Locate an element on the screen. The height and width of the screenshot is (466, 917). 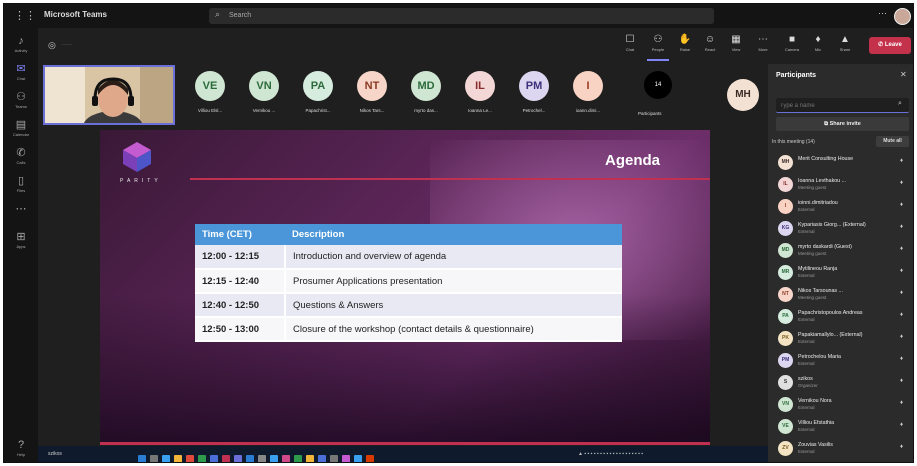
avatar: PA is located at coordinates (318, 86).